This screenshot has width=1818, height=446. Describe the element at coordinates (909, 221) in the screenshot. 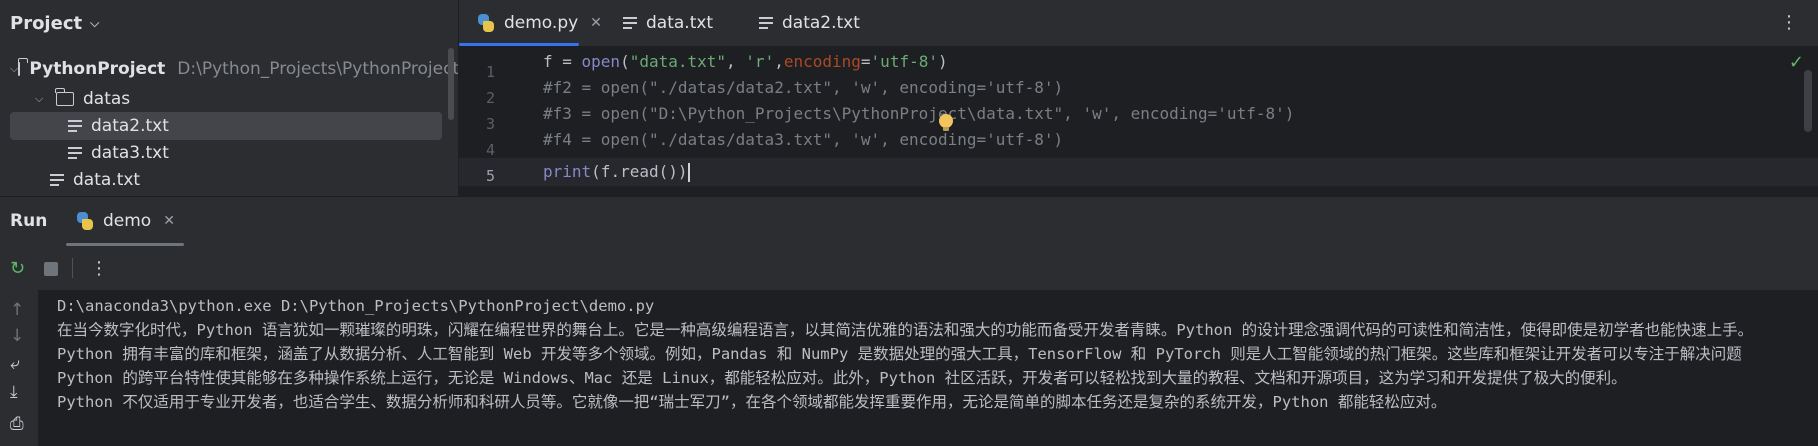

I see `run-tool-window-header: Run demo ✕` at that location.